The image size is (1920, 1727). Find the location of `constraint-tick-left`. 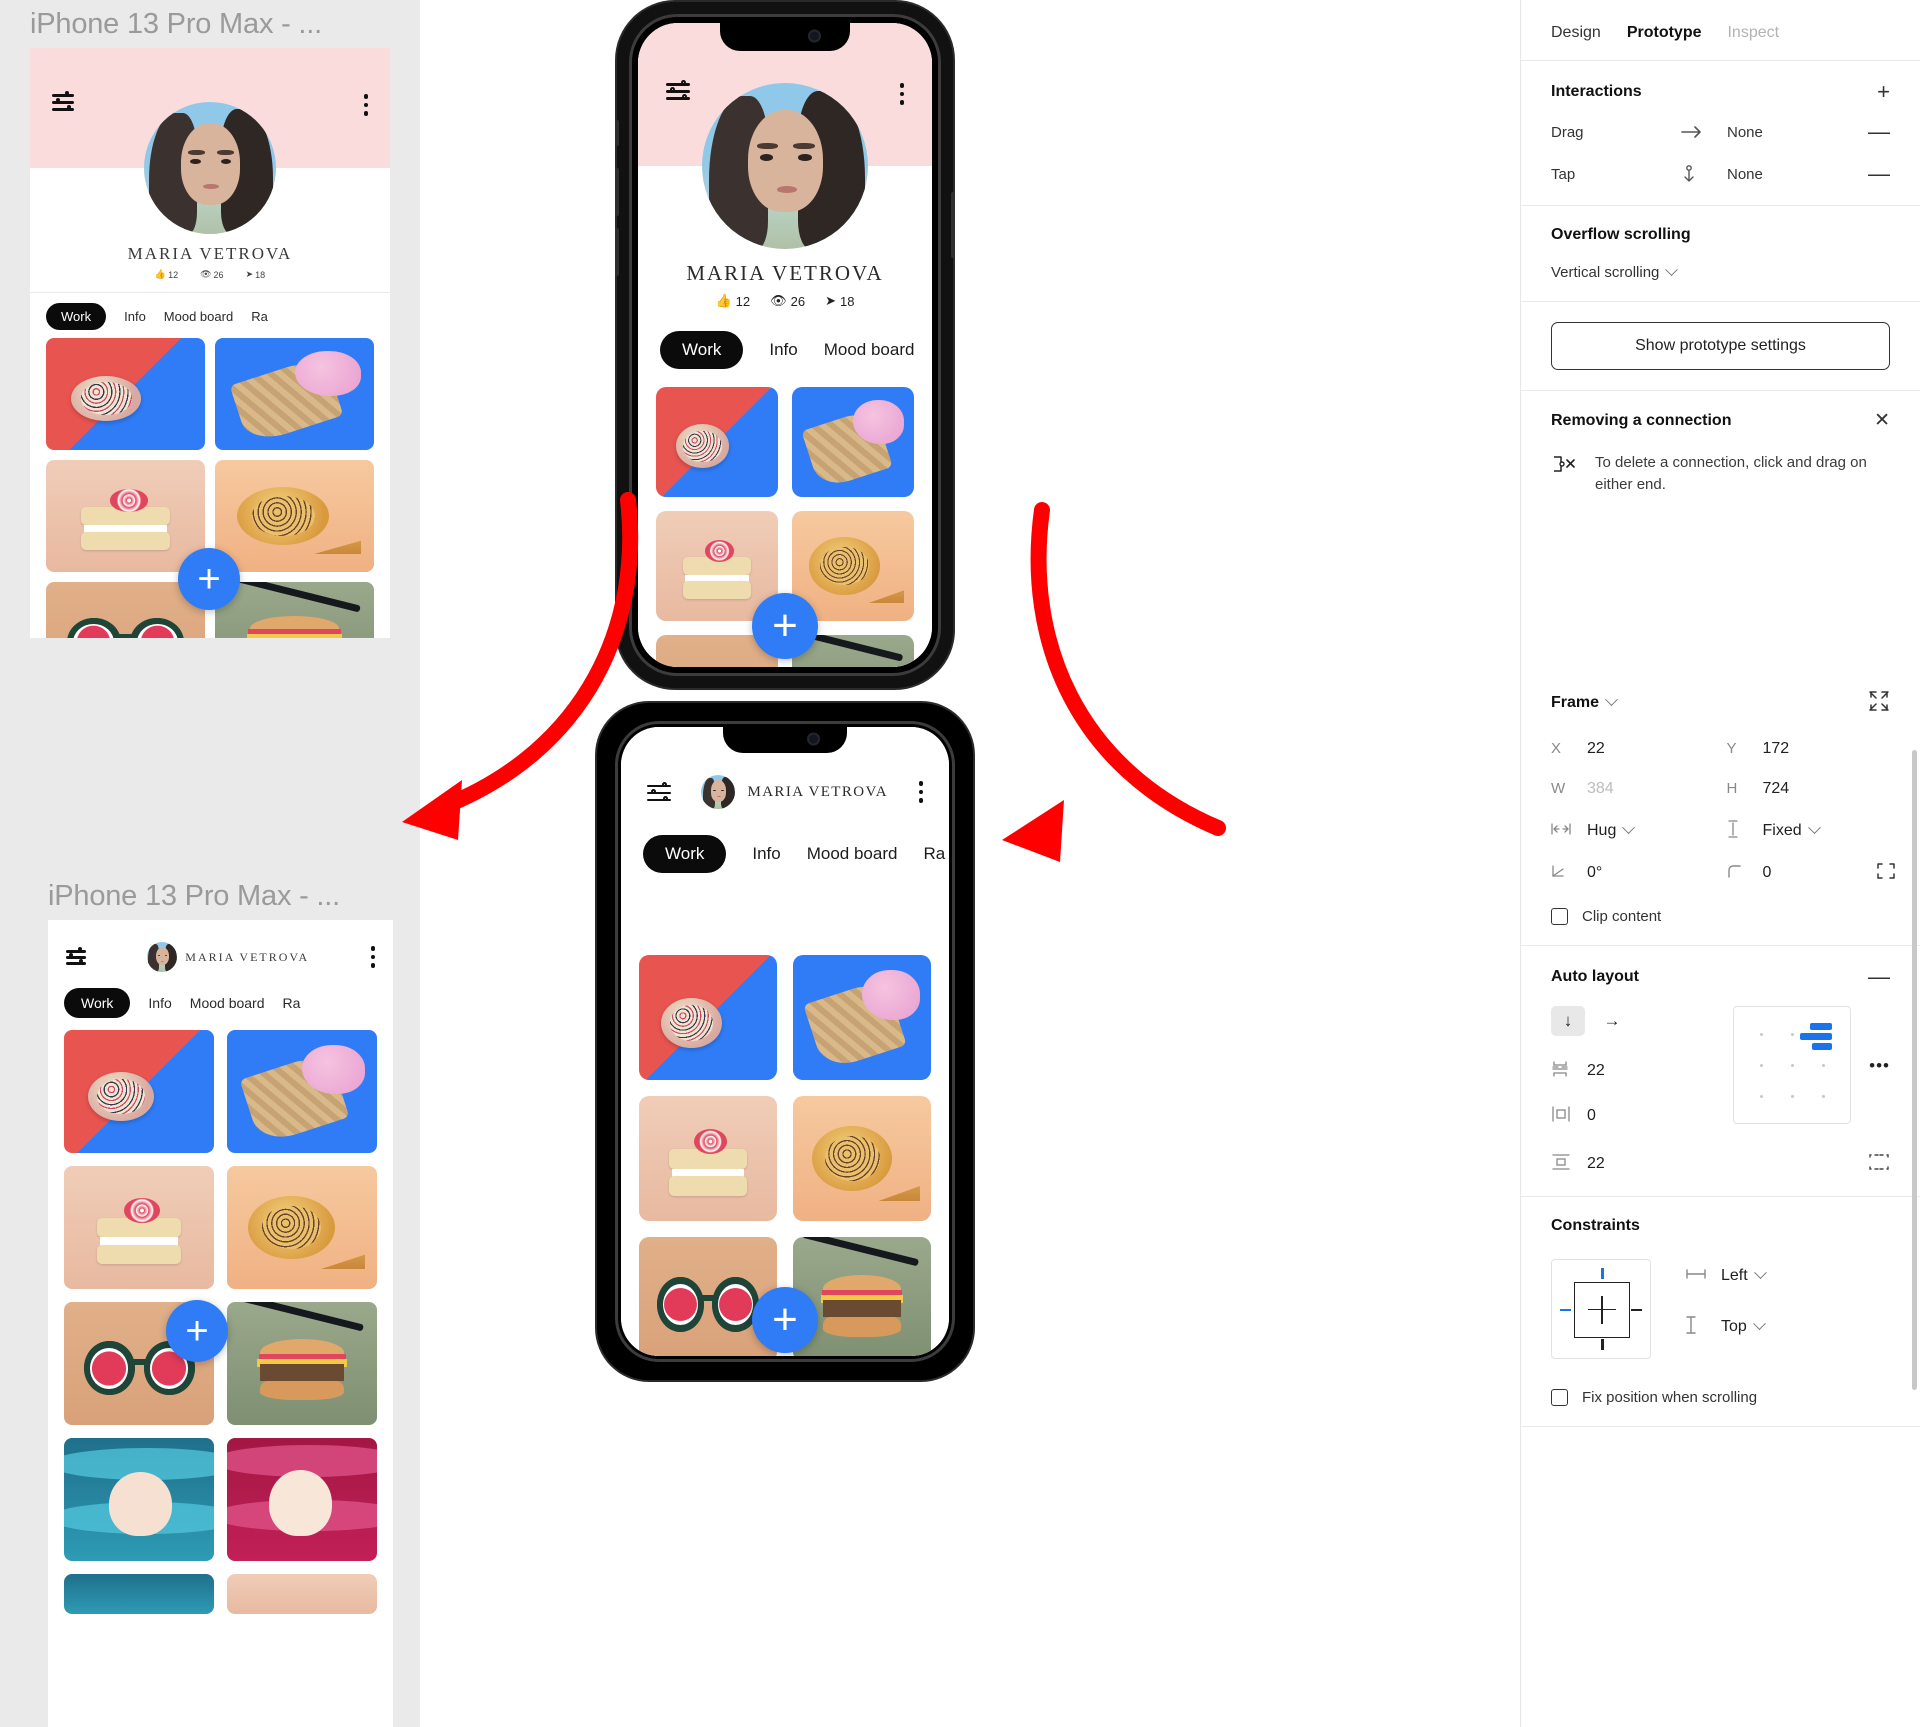

constraint-tick-left is located at coordinates (1565, 1310).